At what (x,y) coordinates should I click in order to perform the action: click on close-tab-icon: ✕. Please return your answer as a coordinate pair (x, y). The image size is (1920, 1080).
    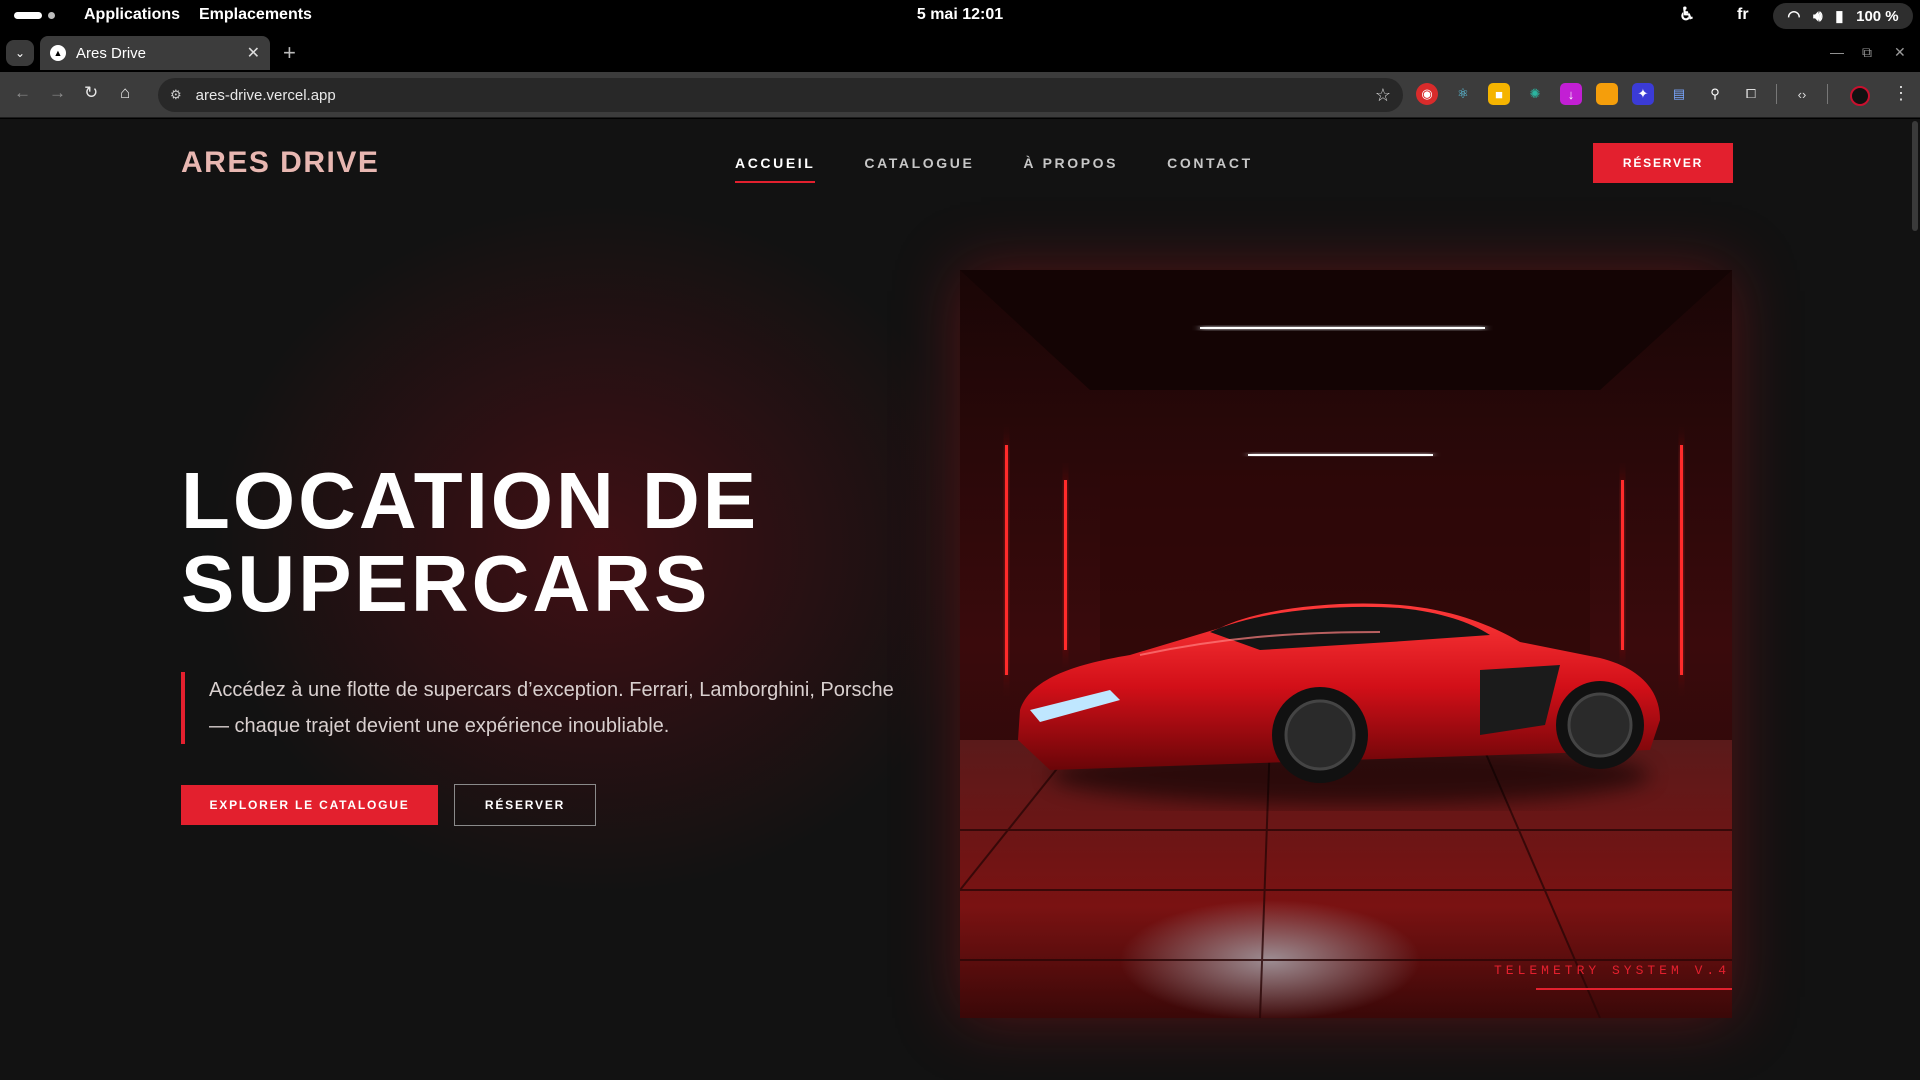
    Looking at the image, I should click on (253, 53).